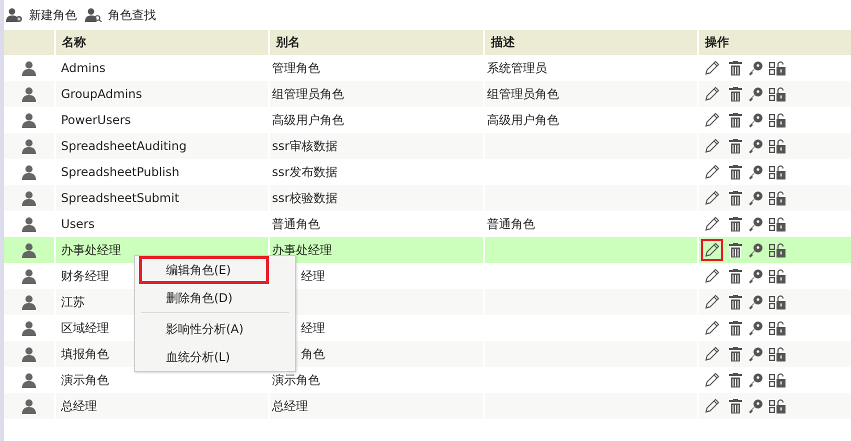  Describe the element at coordinates (83, 68) in the screenshot. I see `table-cell: Admins` at that location.